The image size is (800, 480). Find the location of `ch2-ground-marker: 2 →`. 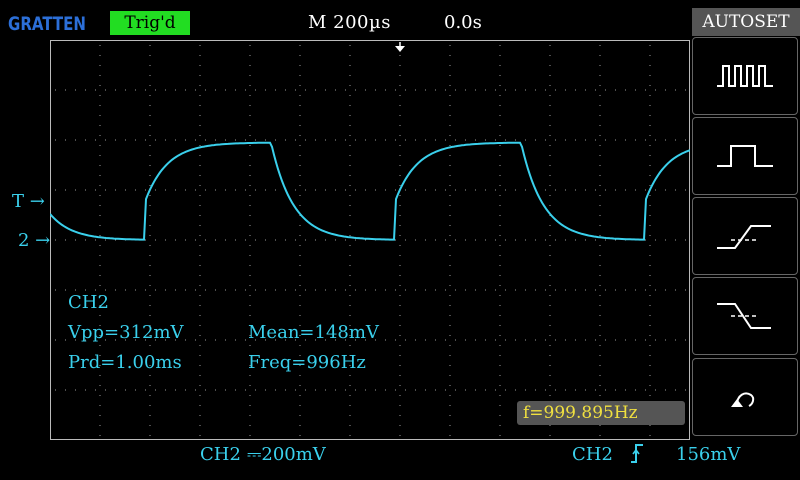

ch2-ground-marker: 2 → is located at coordinates (34, 240).